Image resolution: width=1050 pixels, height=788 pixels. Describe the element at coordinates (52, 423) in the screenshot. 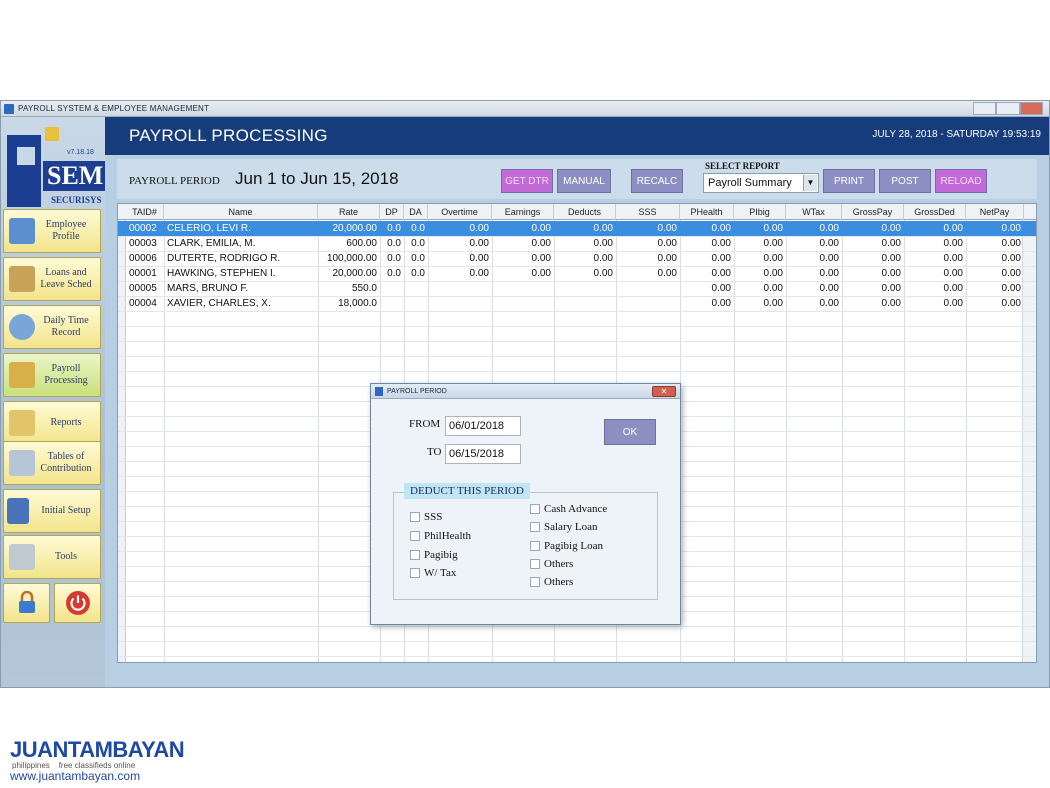

I see `nav-reports: Reports` at that location.